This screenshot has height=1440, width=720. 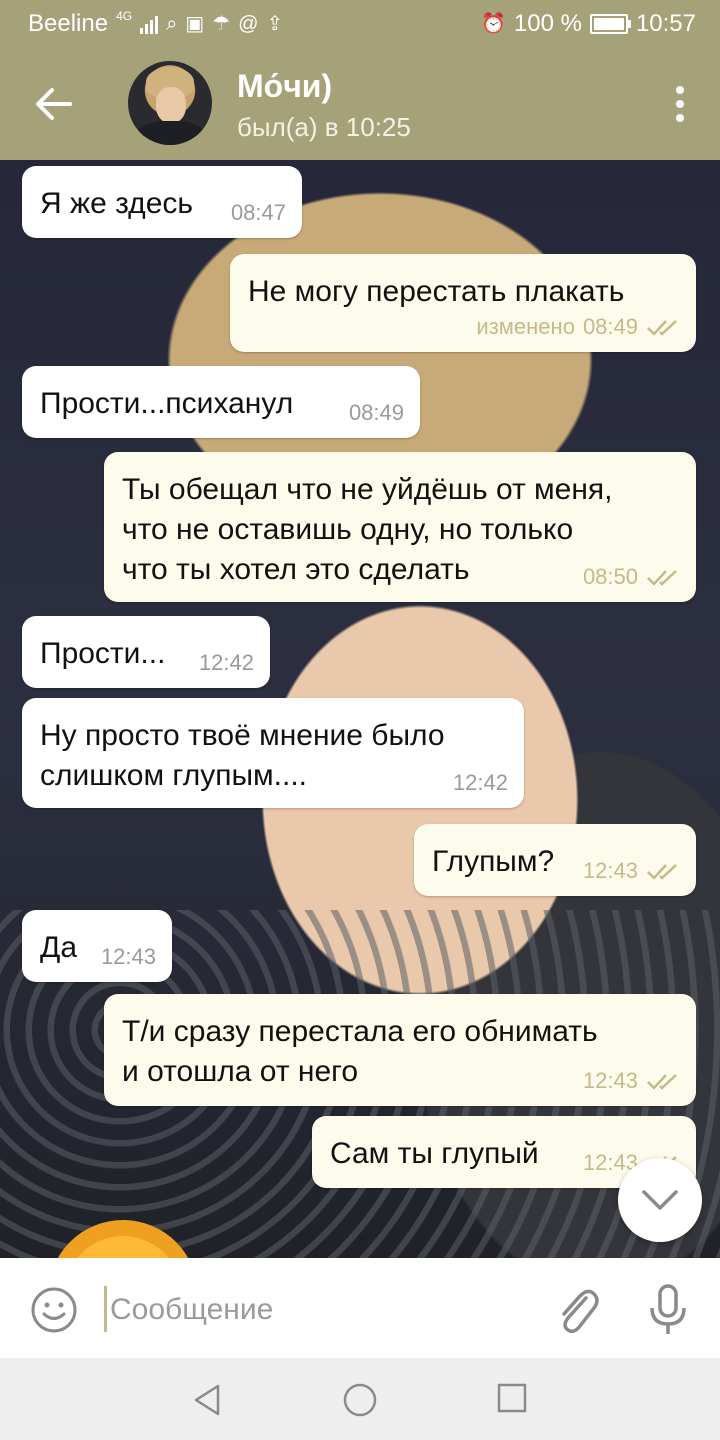 I want to click on message-bubble-incoming: Да 12:43, so click(x=97, y=946).